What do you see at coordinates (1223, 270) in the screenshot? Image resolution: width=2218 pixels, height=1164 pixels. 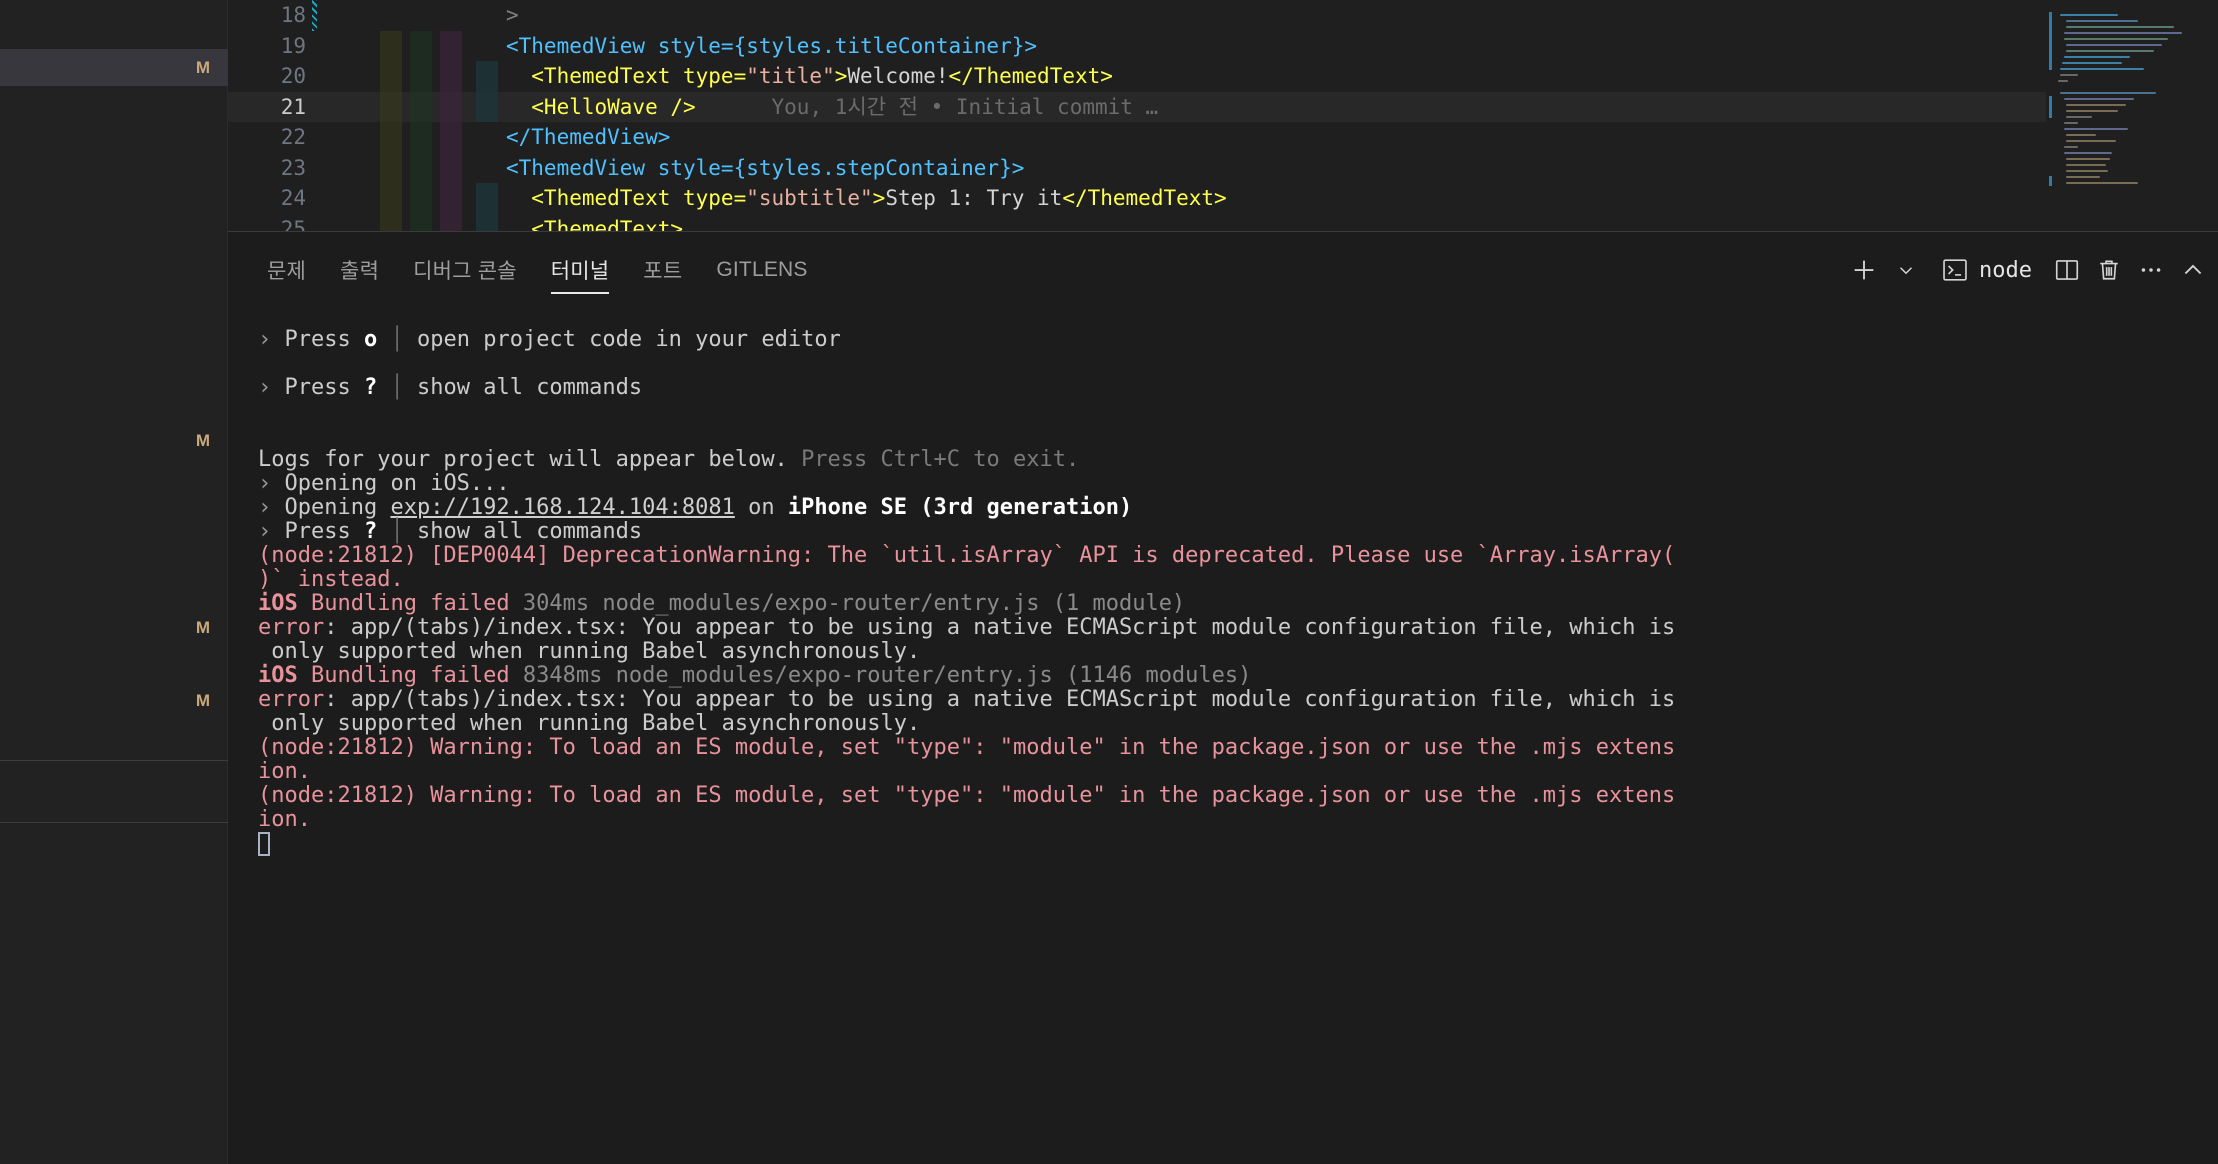 I see `panel-header: 문제 출력 디버그 콘솔 터미널 포트 GITLENS node` at bounding box center [1223, 270].